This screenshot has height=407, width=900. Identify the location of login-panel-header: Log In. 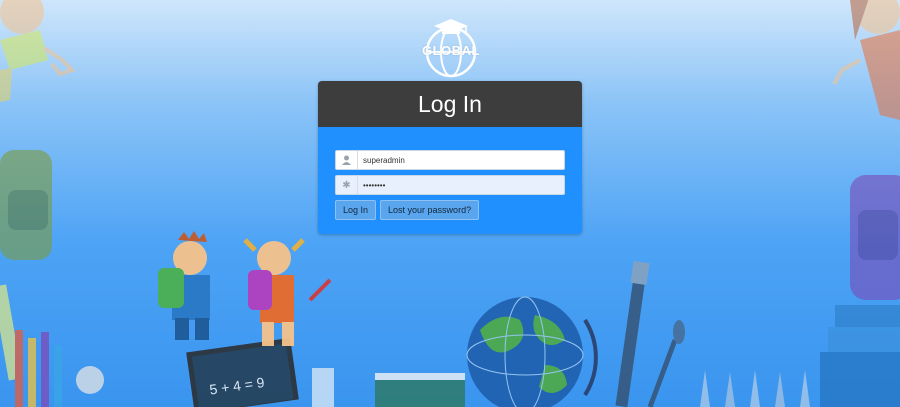
(450, 104).